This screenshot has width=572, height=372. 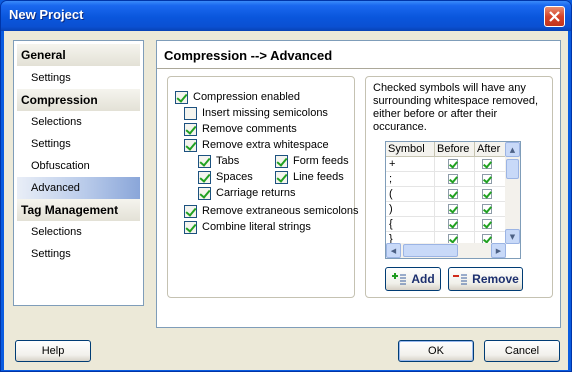 I want to click on nav-item-obfuscation: Obfuscation, so click(x=78, y=166).